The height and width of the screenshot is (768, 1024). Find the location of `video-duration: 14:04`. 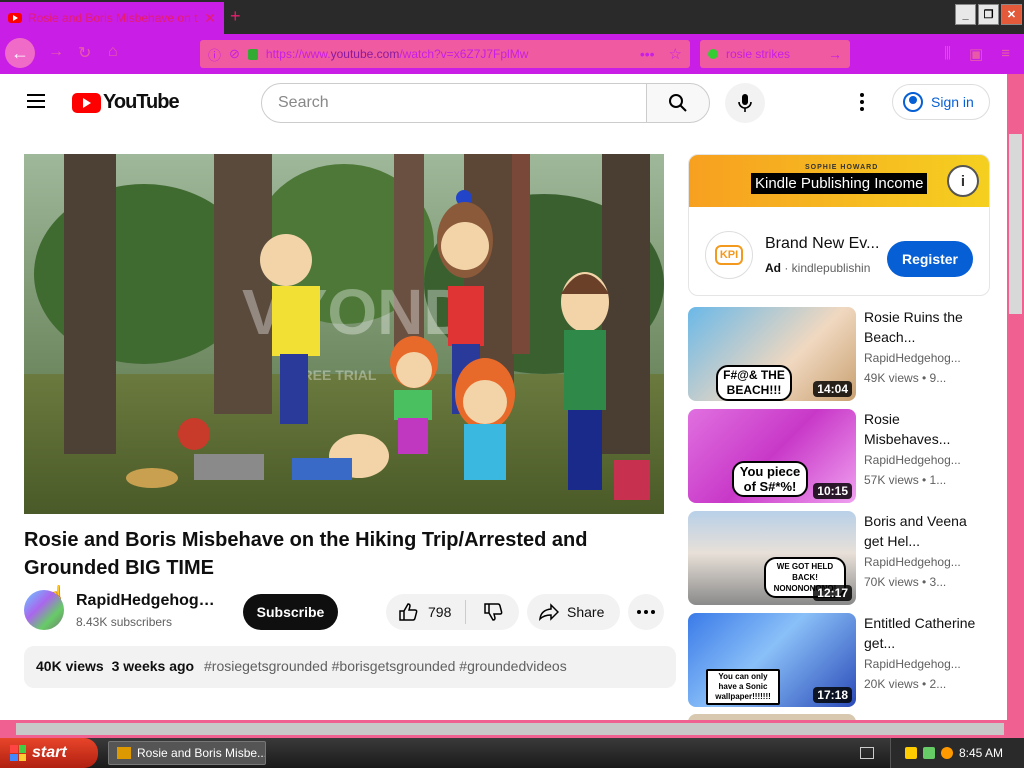

video-duration: 14:04 is located at coordinates (832, 389).